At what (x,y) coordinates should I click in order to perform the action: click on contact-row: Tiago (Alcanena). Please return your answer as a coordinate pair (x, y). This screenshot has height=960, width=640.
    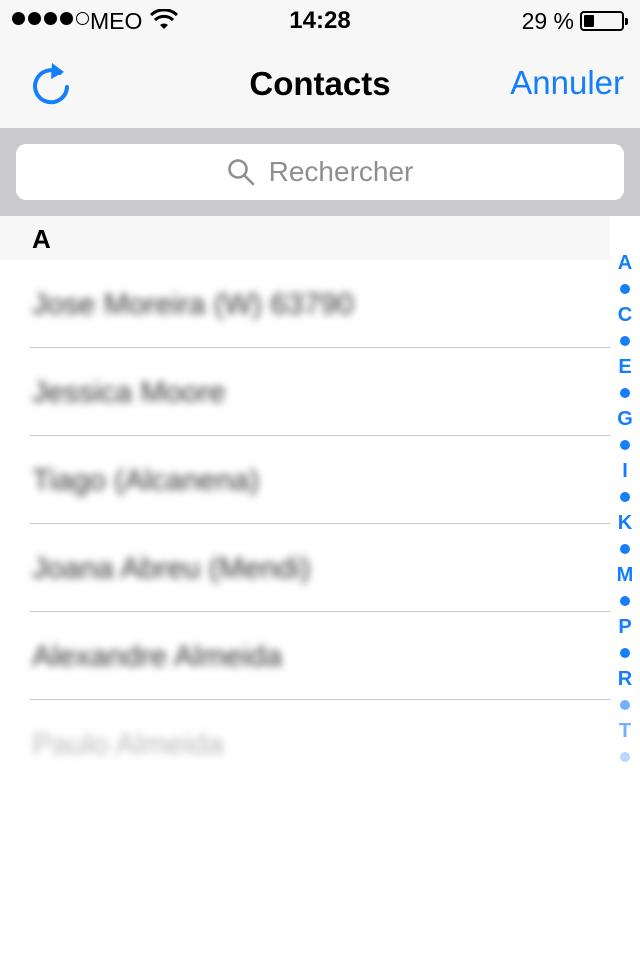
    Looking at the image, I should click on (305, 480).